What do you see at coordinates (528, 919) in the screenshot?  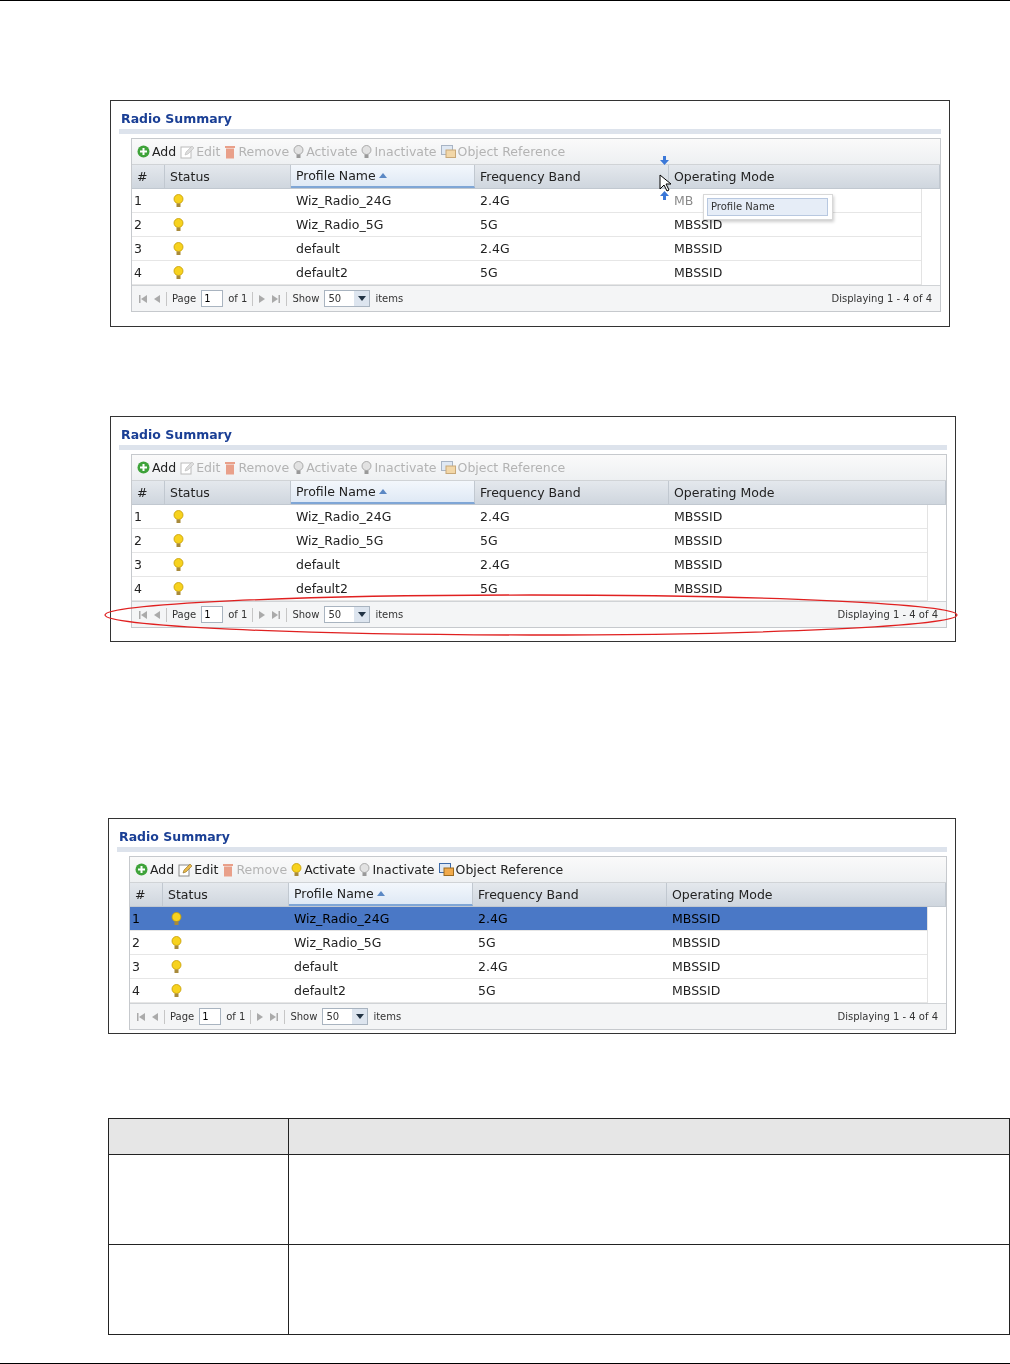 I see `table-row: 1 Wiz_Radio_24G 2.4G MBSSID` at bounding box center [528, 919].